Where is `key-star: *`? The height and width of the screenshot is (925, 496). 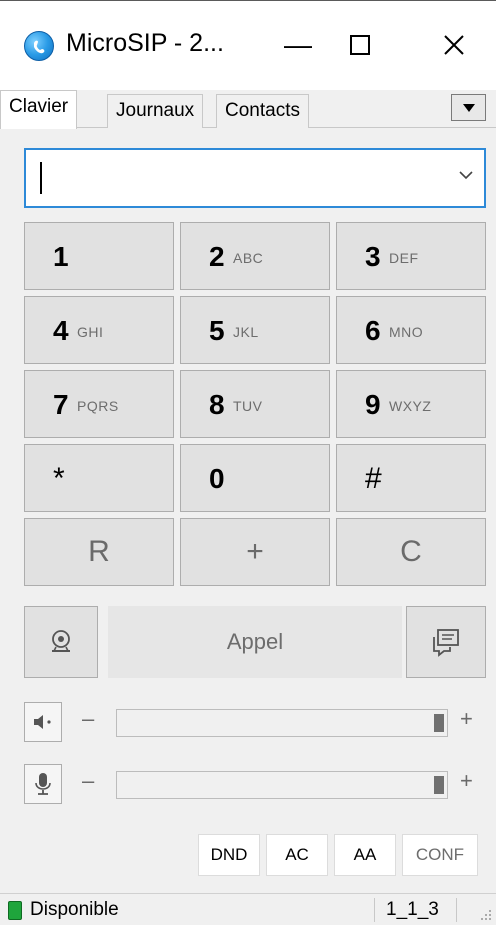 key-star: * is located at coordinates (99, 478).